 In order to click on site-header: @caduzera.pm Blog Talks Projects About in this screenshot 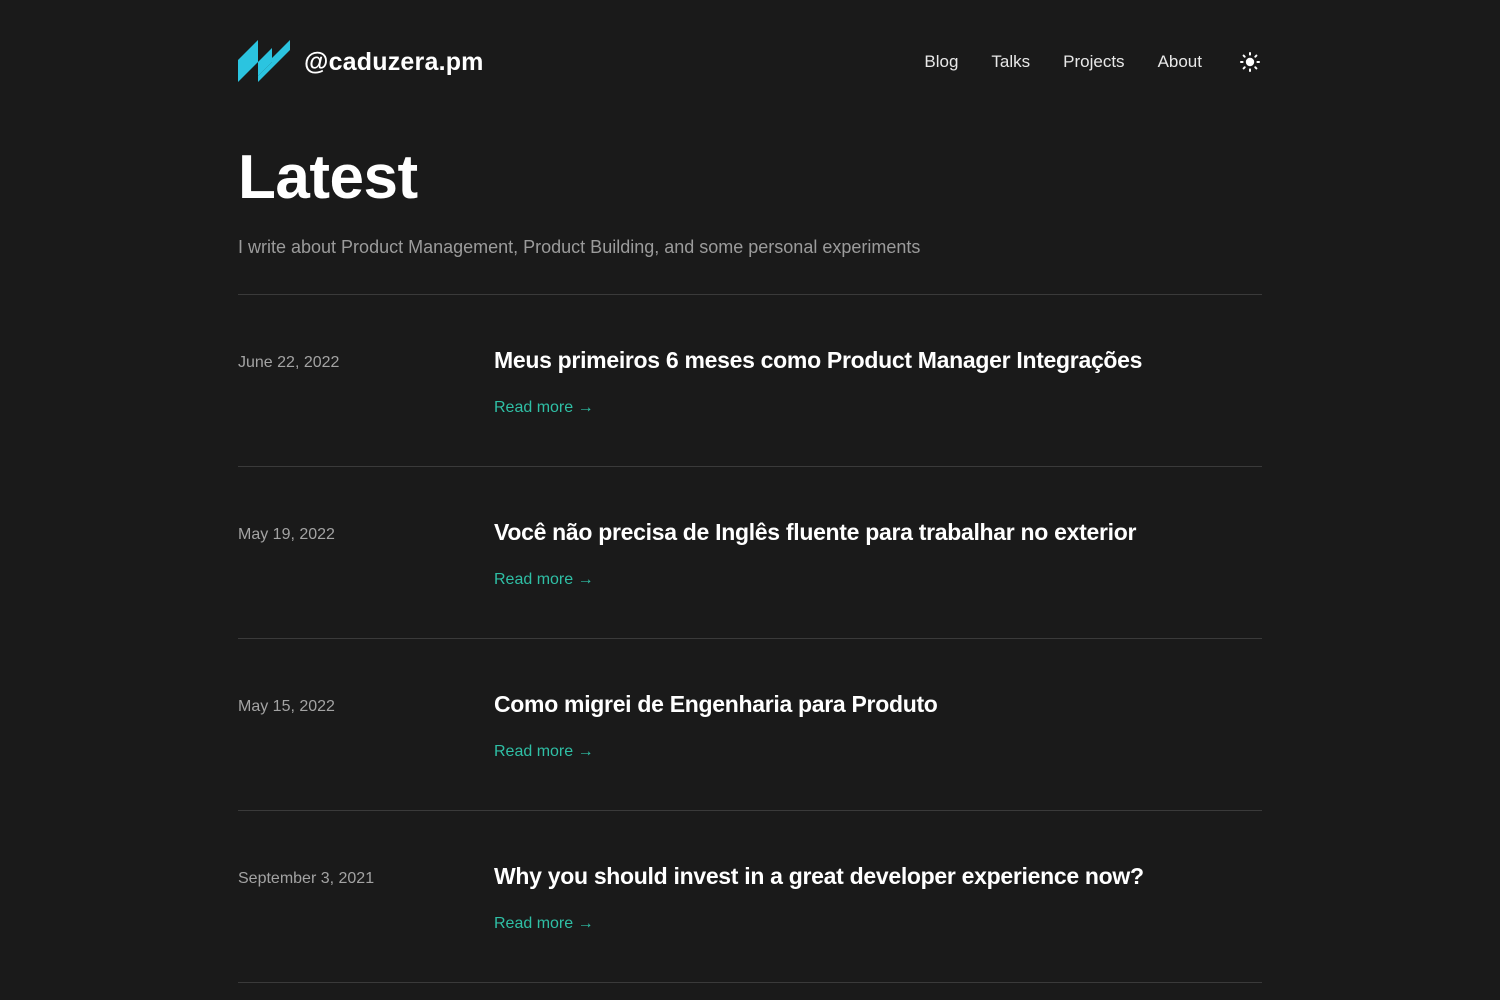, I will do `click(750, 64)`.